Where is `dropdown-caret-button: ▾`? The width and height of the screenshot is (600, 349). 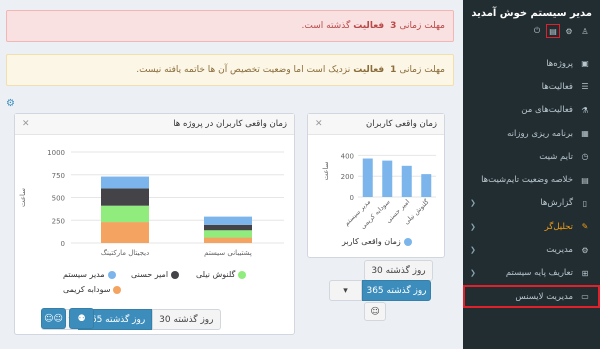
dropdown-caret-button: ▾ is located at coordinates (345, 290).